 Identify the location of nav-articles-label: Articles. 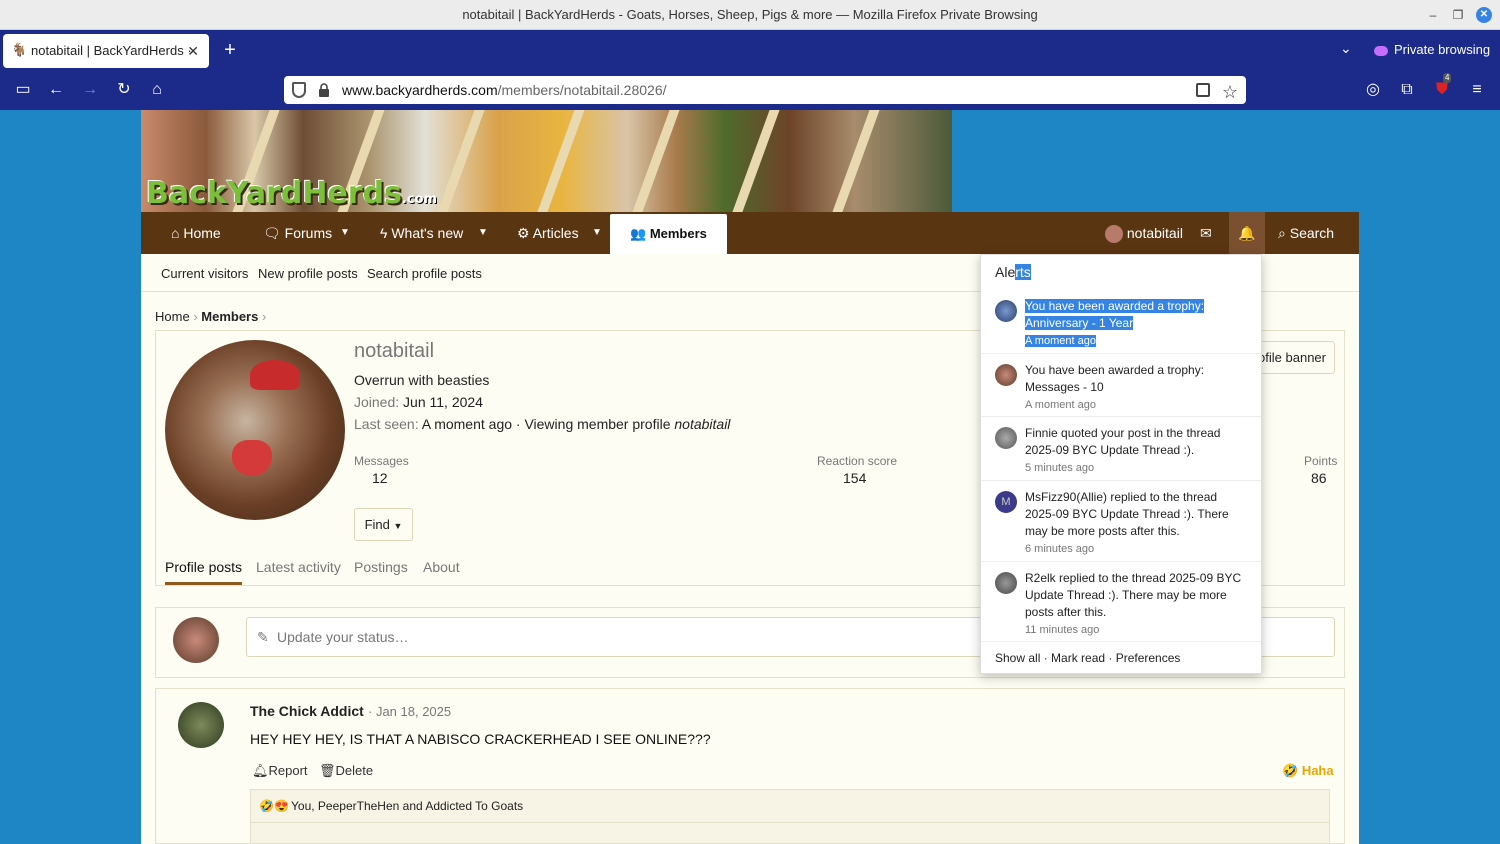
(555, 233).